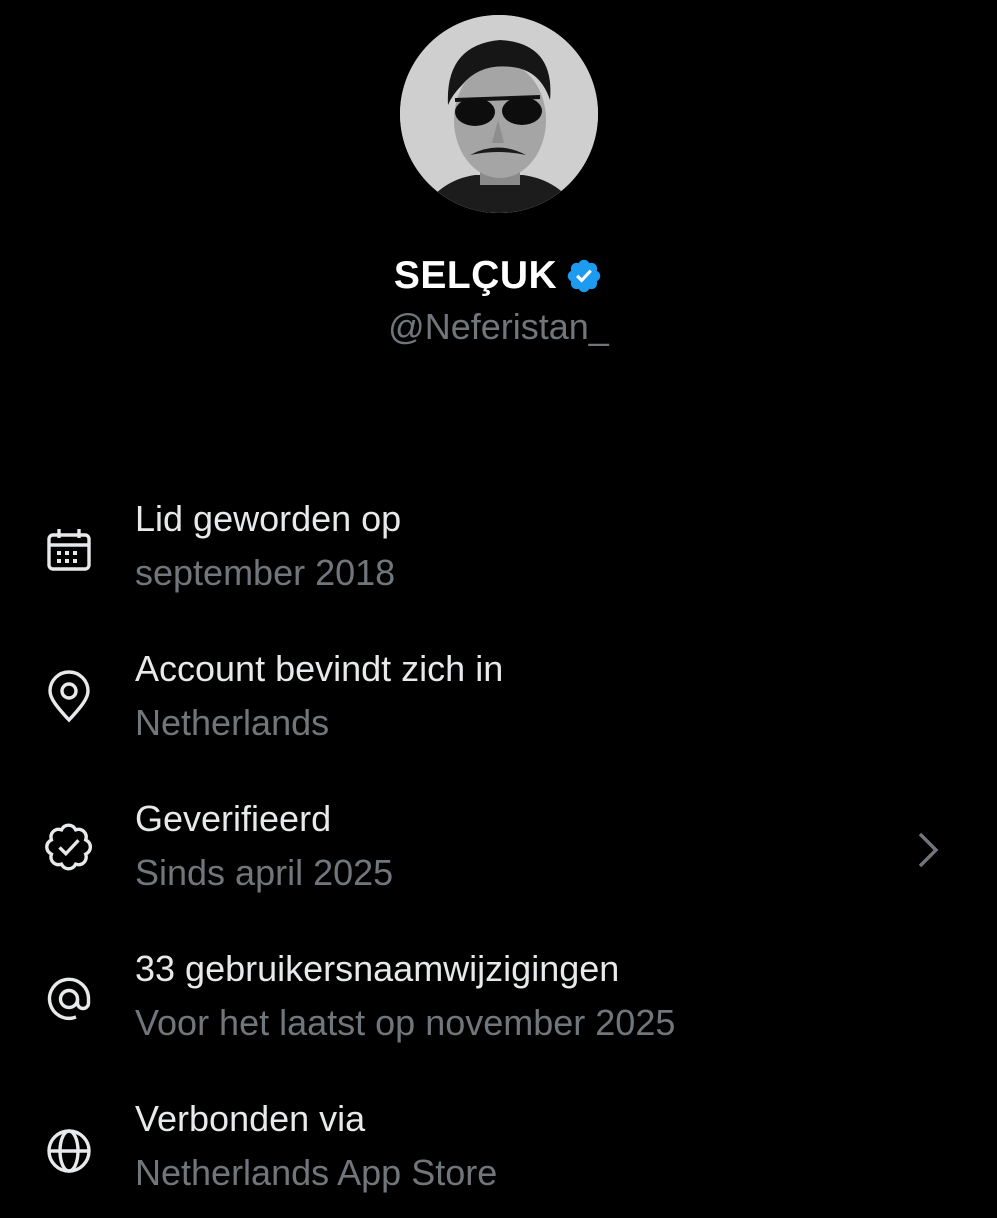  What do you see at coordinates (69, 999) in the screenshot?
I see `at-sign-icon` at bounding box center [69, 999].